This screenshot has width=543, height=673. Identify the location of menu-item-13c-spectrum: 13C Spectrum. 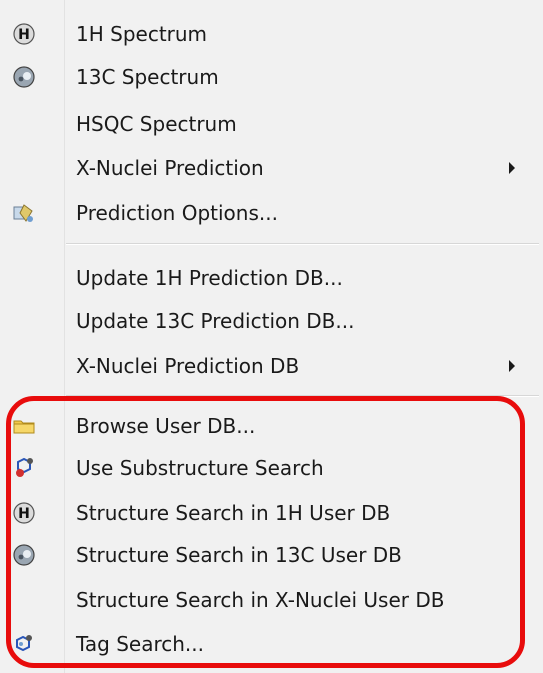
(271, 77).